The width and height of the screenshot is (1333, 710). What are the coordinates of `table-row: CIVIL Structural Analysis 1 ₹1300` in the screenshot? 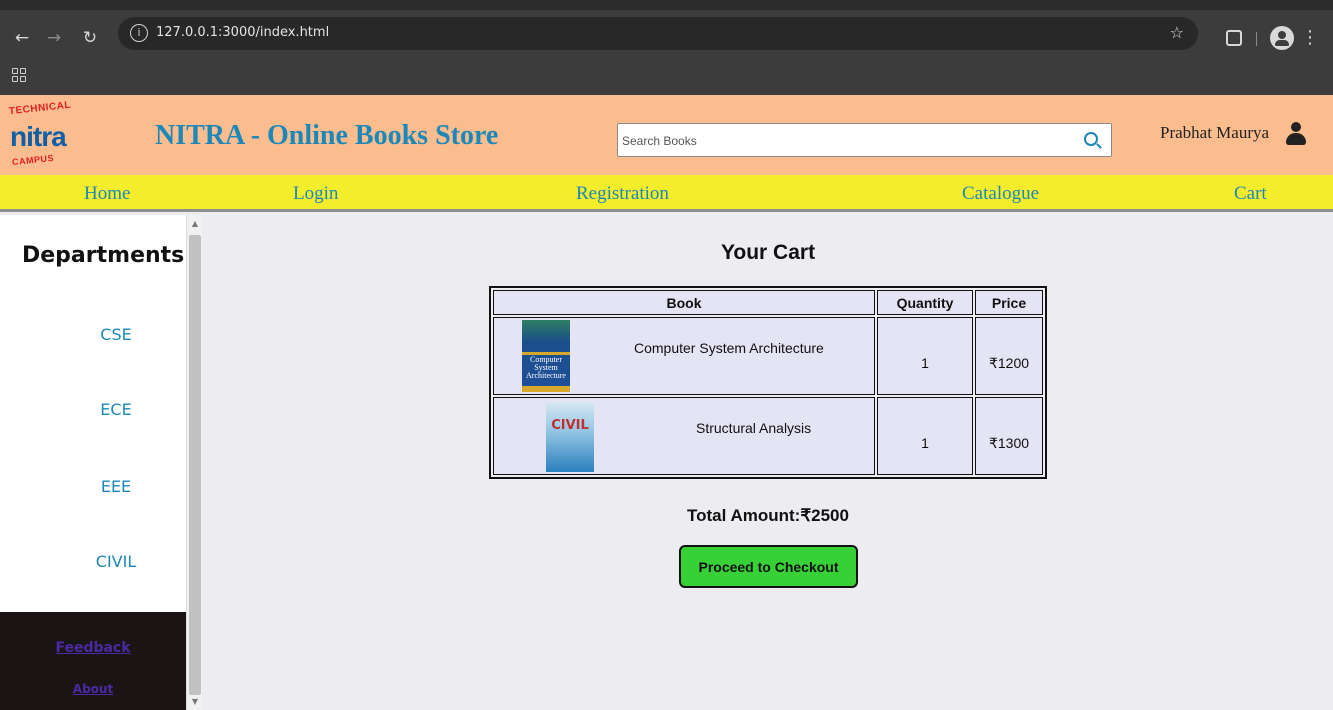 It's located at (768, 436).